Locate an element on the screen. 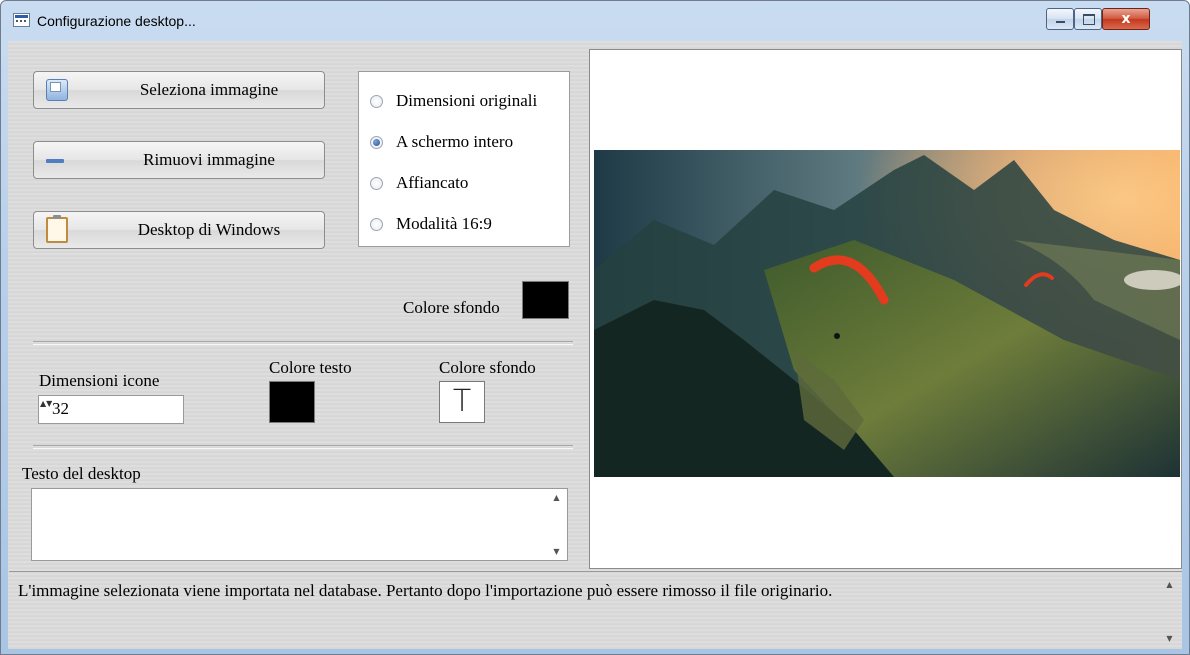 This screenshot has height=655, width=1190. remove-image-button: Rimuovi immagine is located at coordinates (179, 160).